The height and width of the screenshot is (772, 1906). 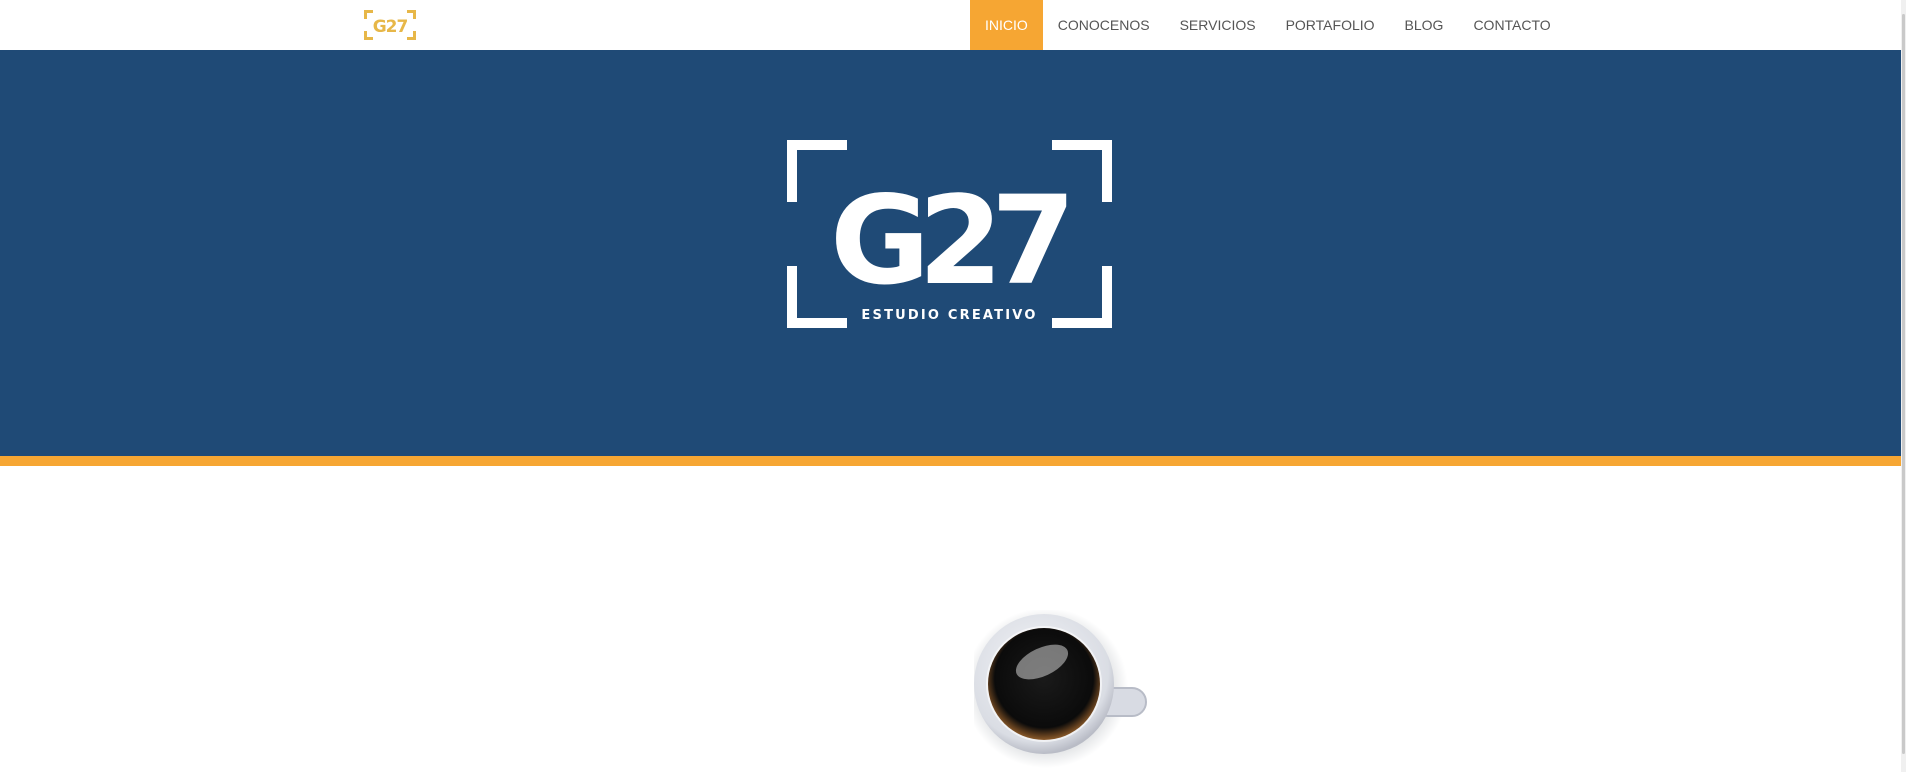 I want to click on hero-logo-text: G27, so click(x=948, y=241).